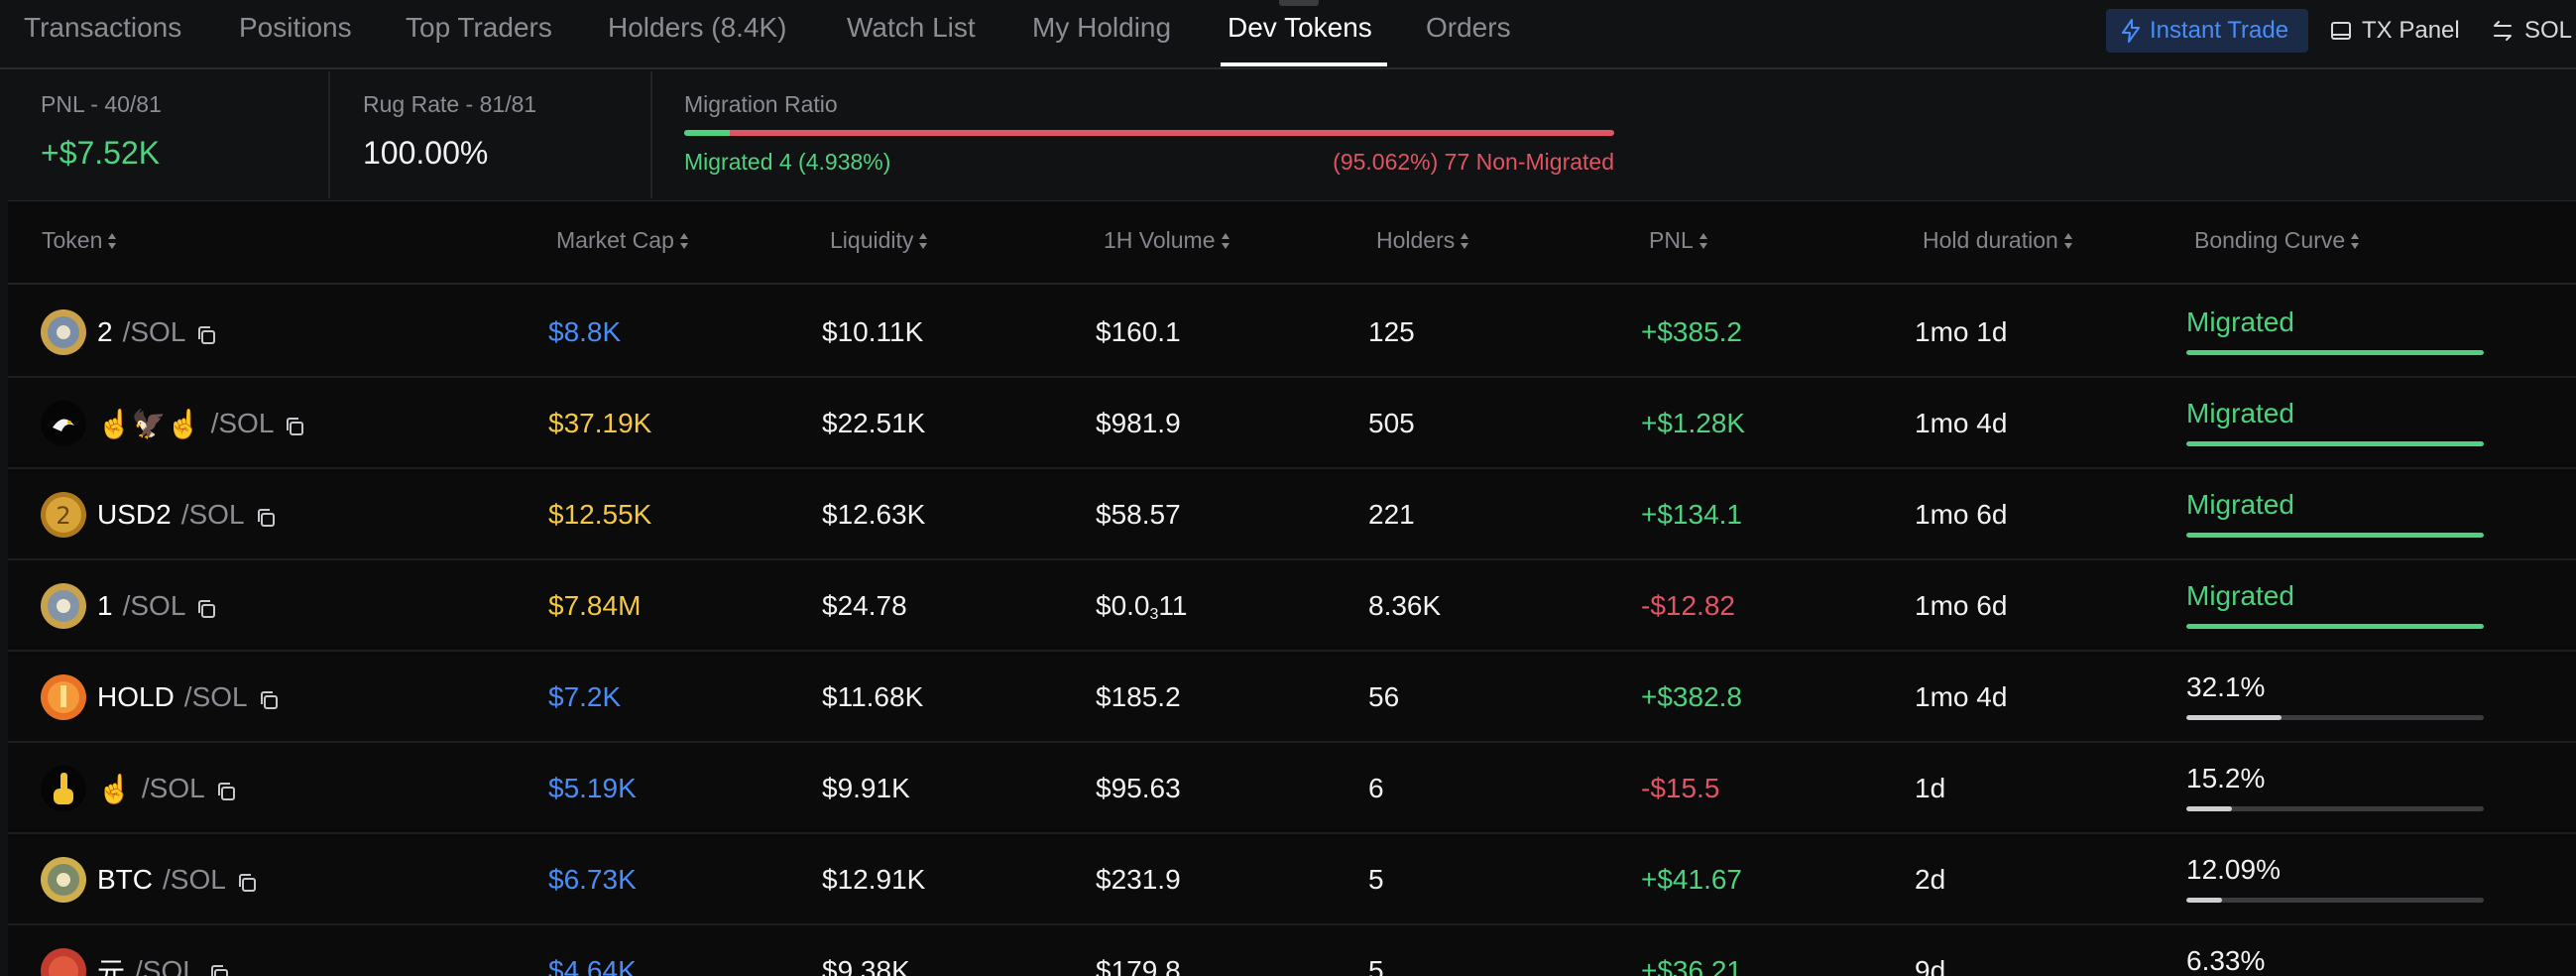 The width and height of the screenshot is (2576, 976). Describe the element at coordinates (1416, 240) in the screenshot. I see `column-holders-label: Holders` at that location.